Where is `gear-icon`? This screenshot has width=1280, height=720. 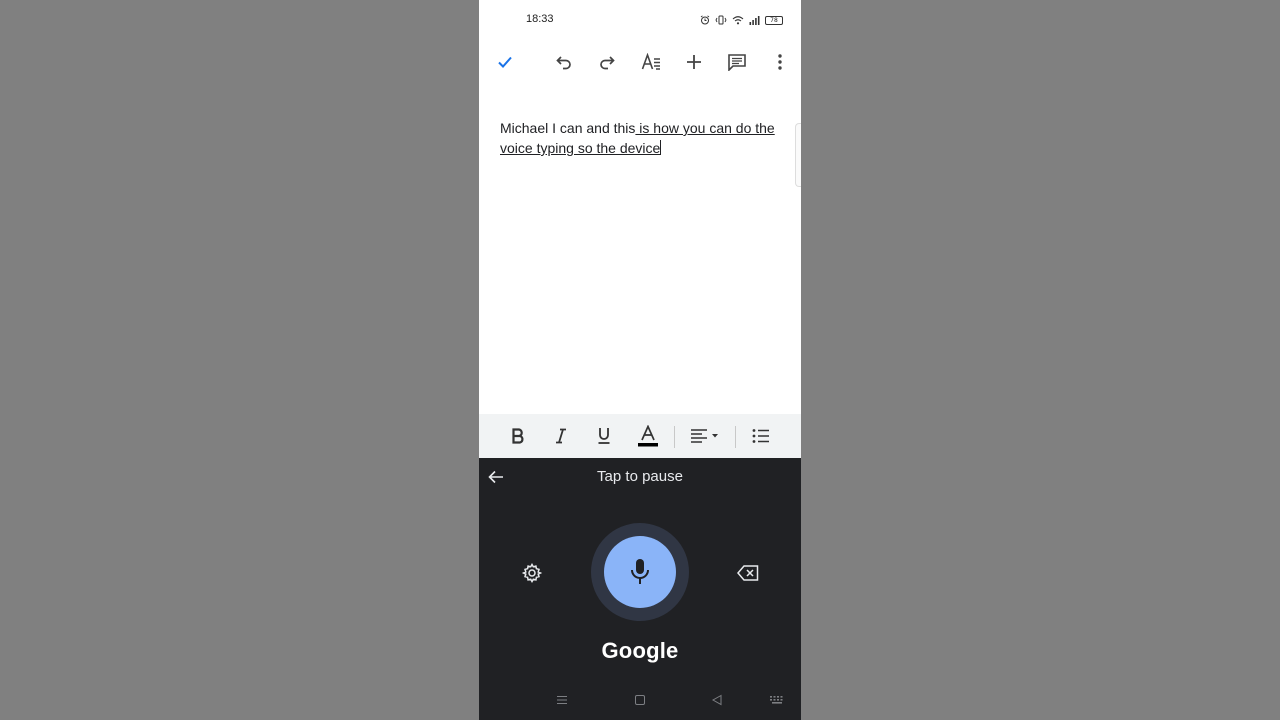
gear-icon is located at coordinates (532, 573).